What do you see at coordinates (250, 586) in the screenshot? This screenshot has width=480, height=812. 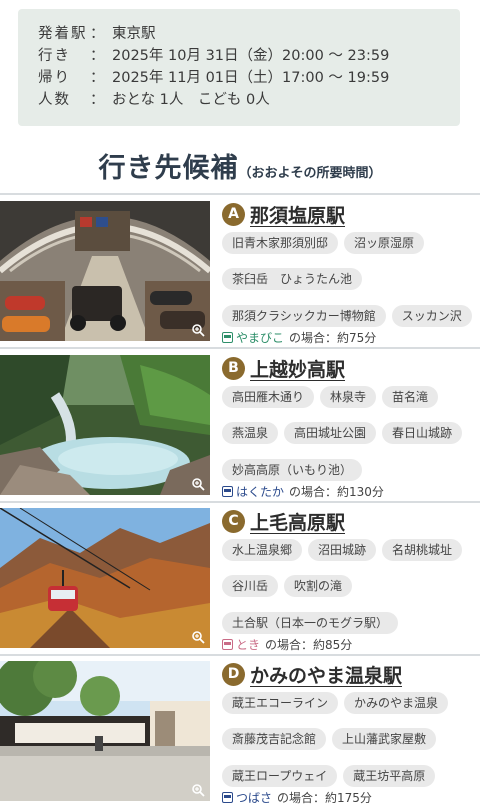 I see `spot-tag: 谷川岳` at bounding box center [250, 586].